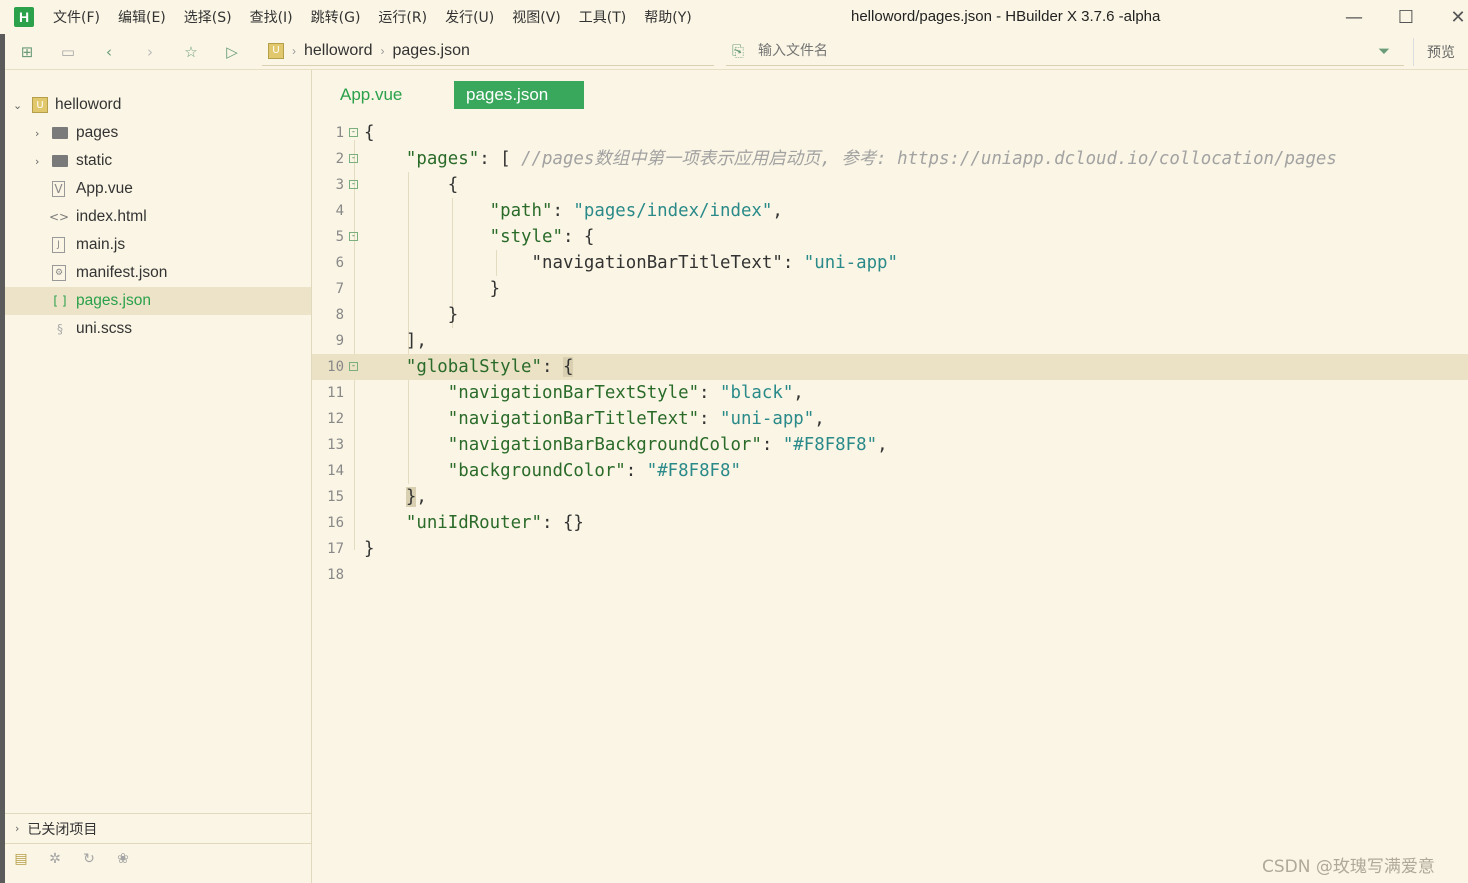  Describe the element at coordinates (430, 51) in the screenshot. I see `breadcrumb-file: pages.json` at that location.